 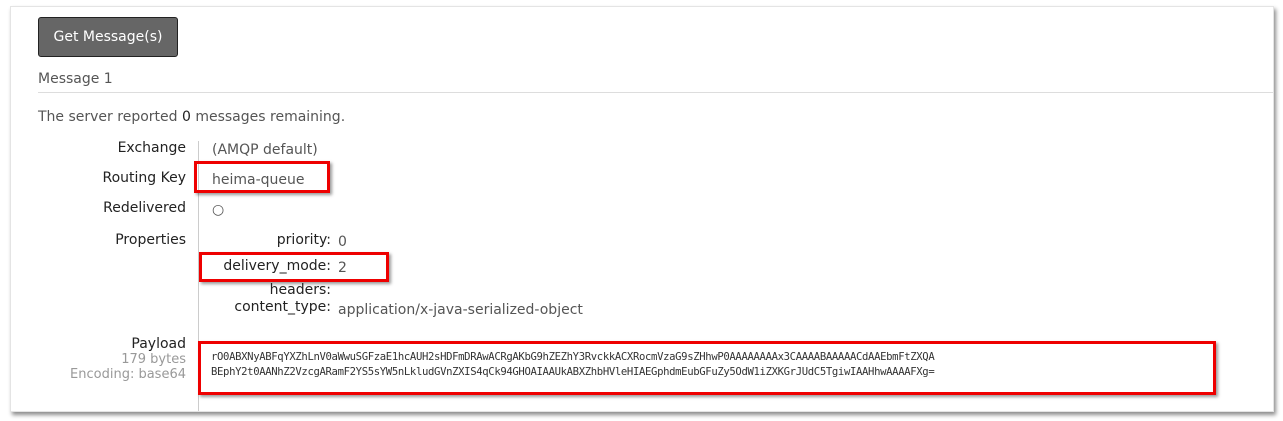 I want to click on property-key: headers:, so click(x=300, y=290).